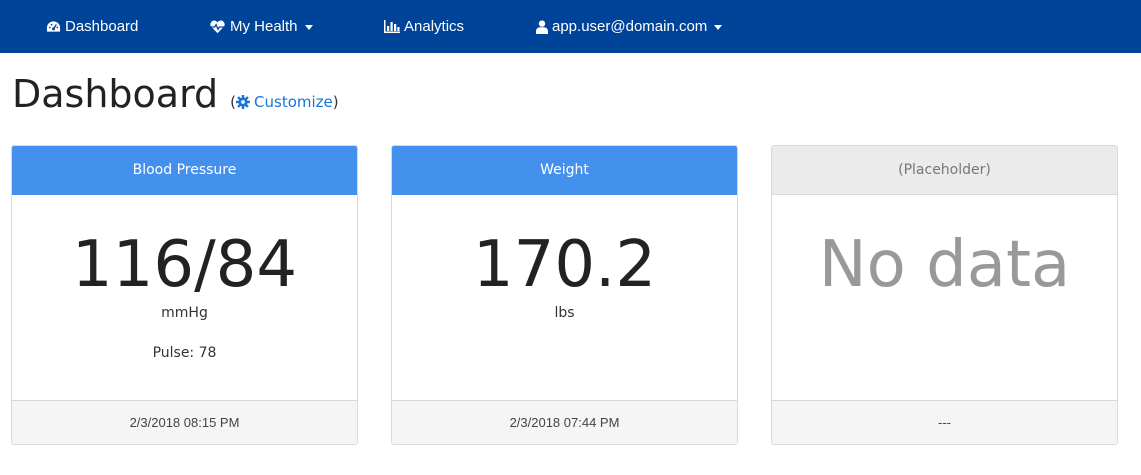 The width and height of the screenshot is (1141, 475). I want to click on card-no-data: No data, so click(944, 265).